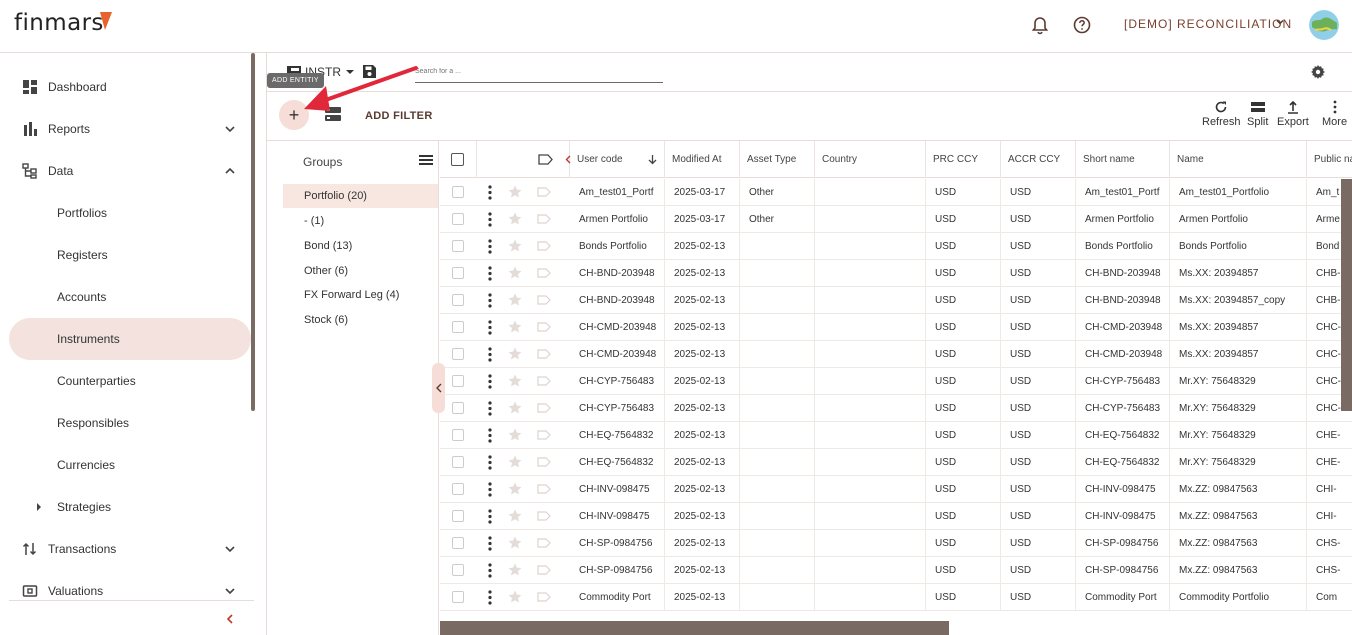 Image resolution: width=1352 pixels, height=635 pixels. I want to click on sidebar-item-accounts: Accounts, so click(125, 297).